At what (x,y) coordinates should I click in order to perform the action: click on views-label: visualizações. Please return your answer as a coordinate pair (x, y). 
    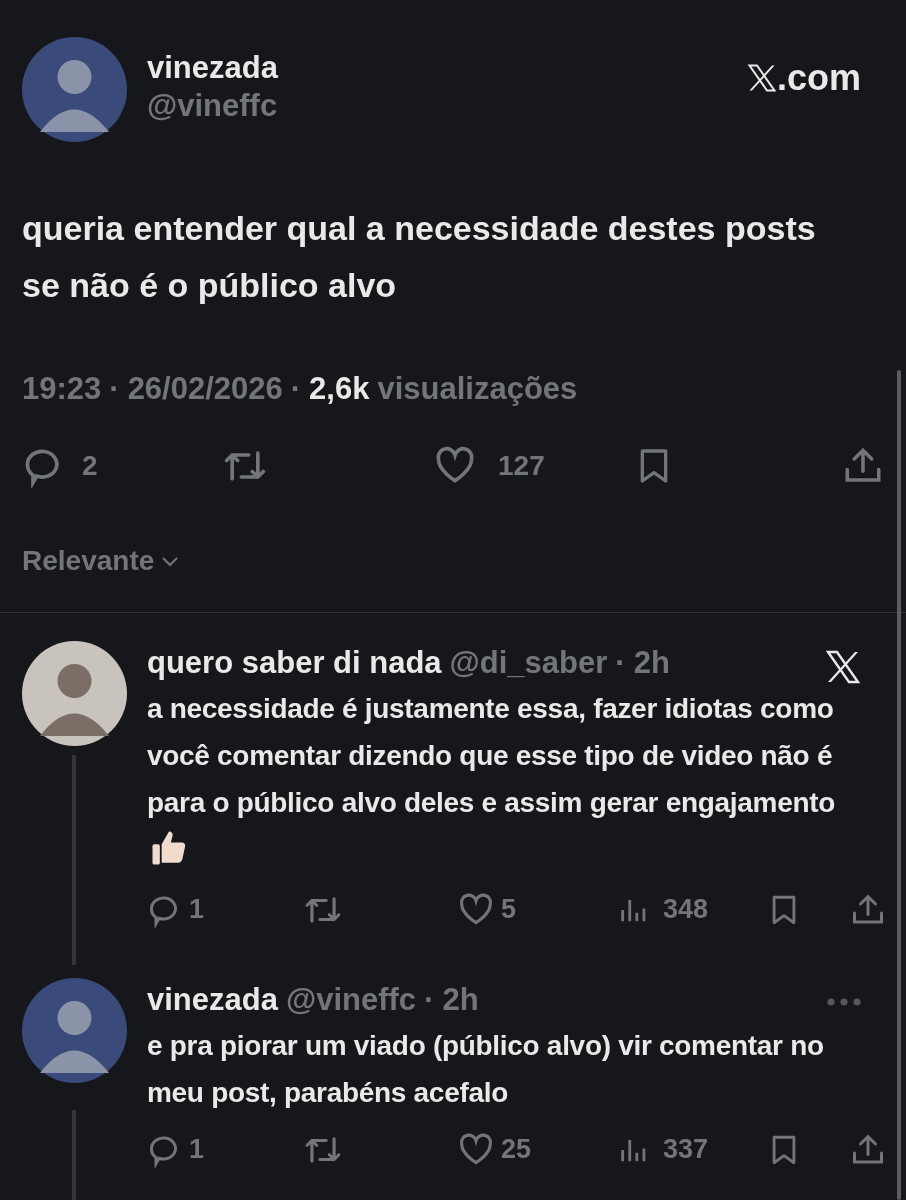
    Looking at the image, I should click on (477, 389).